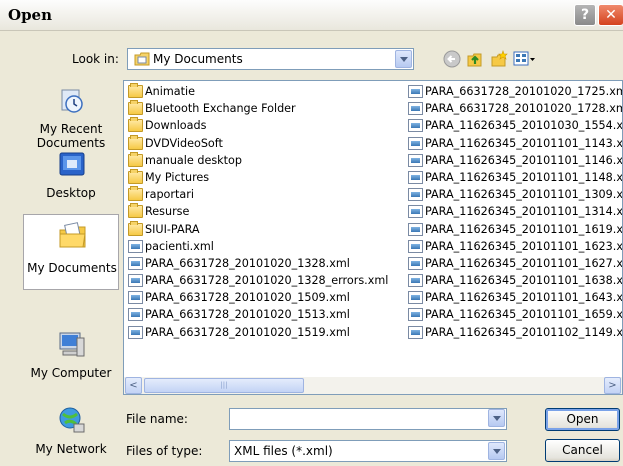 The width and height of the screenshot is (623, 466). What do you see at coordinates (177, 177) in the screenshot?
I see `item-name: My Pictures` at bounding box center [177, 177].